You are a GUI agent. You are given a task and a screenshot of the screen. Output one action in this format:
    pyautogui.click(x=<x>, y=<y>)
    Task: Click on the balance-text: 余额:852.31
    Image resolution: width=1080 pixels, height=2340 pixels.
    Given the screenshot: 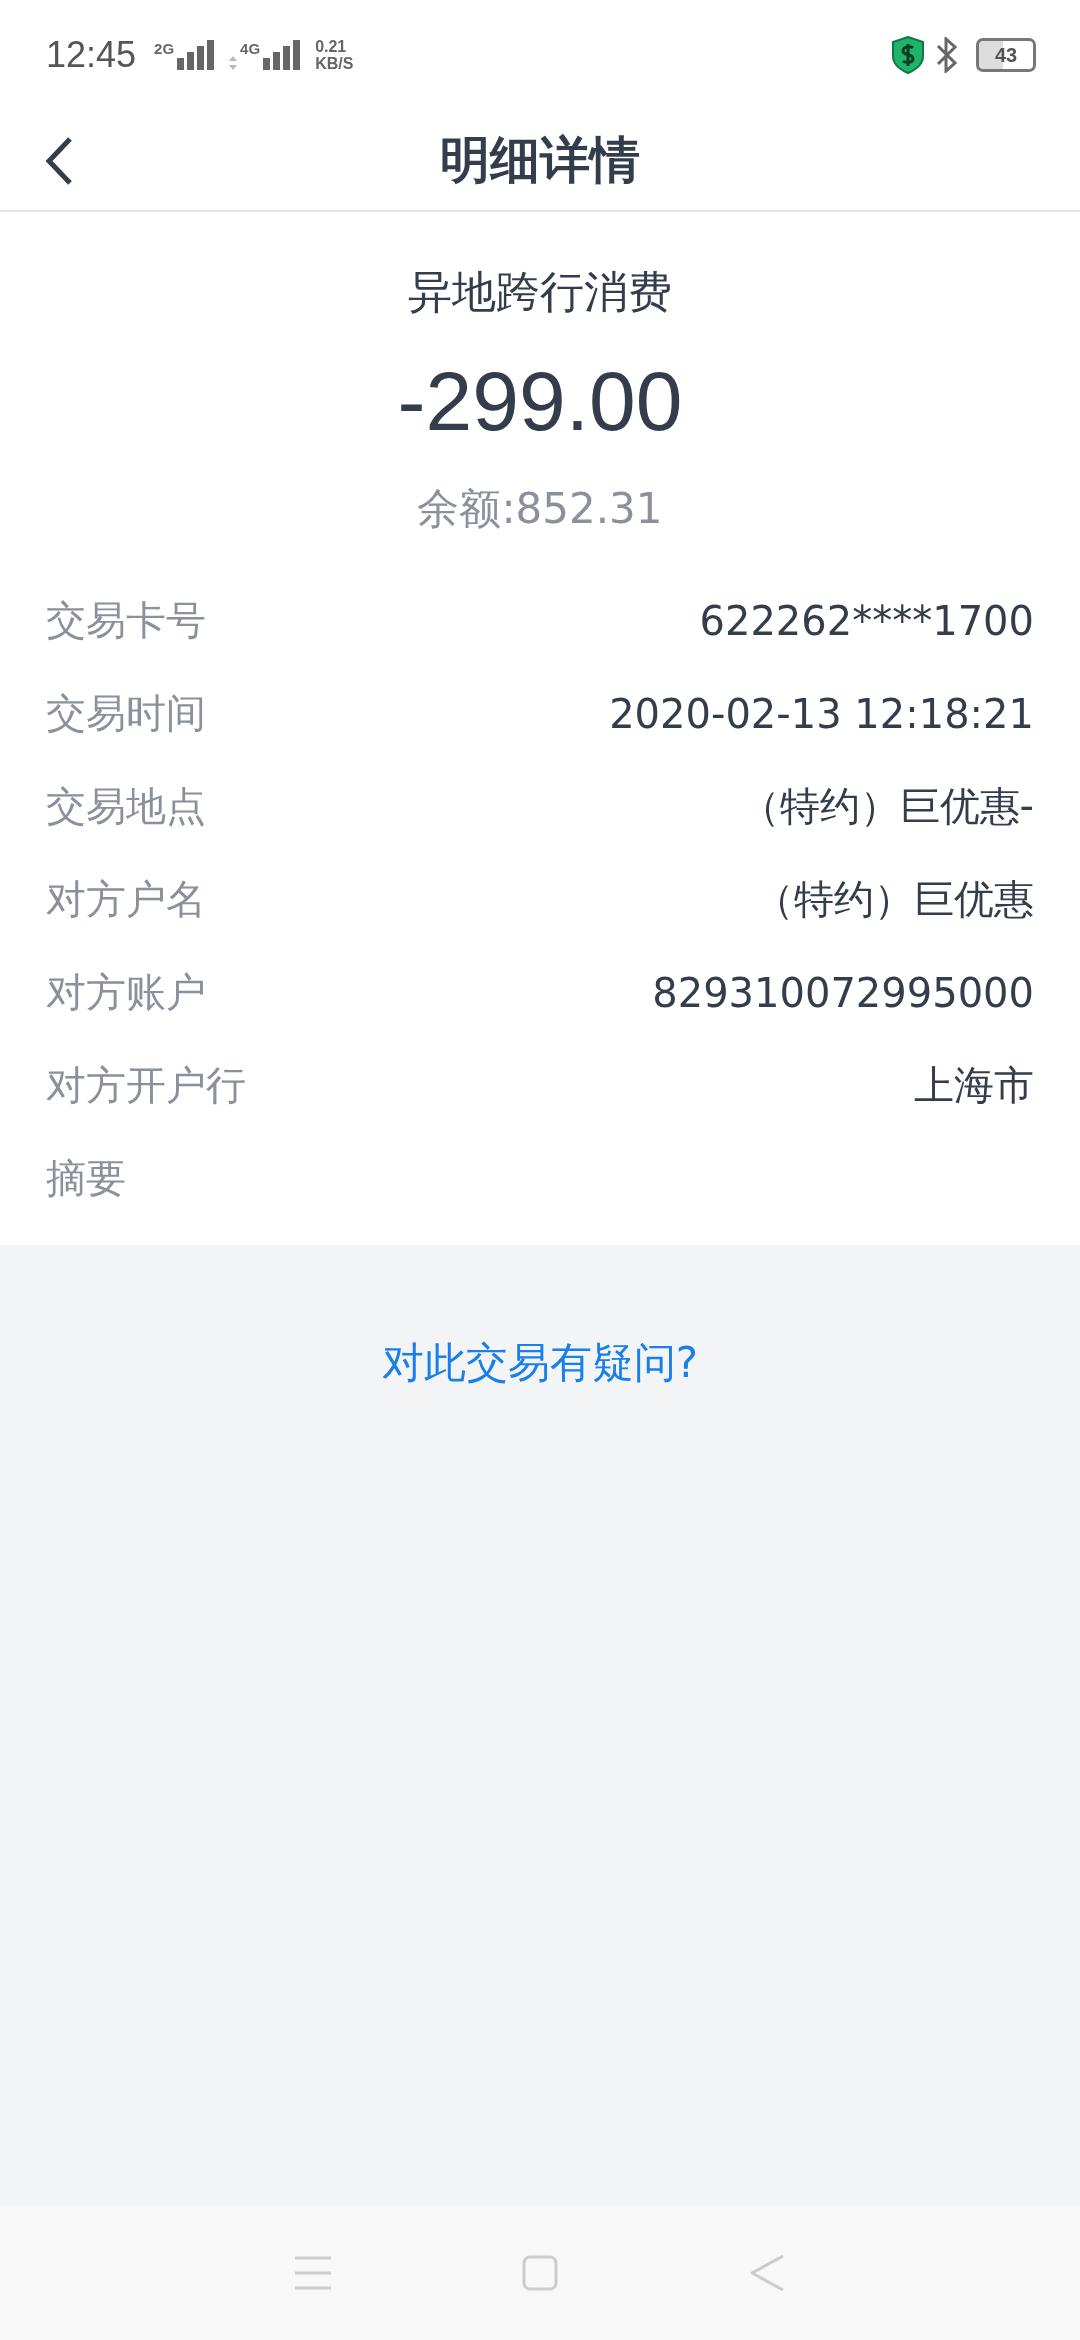 What is the action you would take?
    pyautogui.click(x=540, y=509)
    